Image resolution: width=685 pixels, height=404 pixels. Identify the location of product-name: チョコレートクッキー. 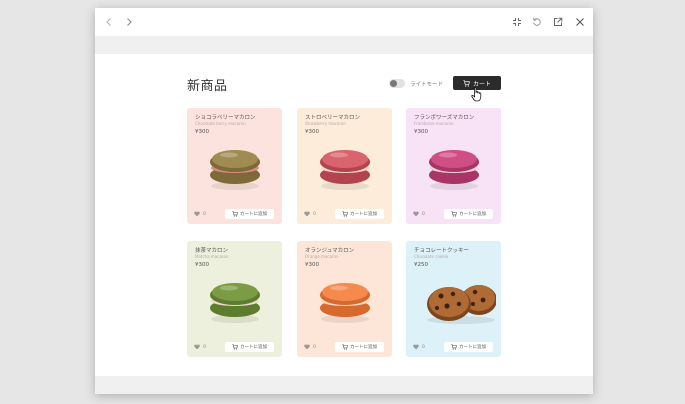
(442, 251).